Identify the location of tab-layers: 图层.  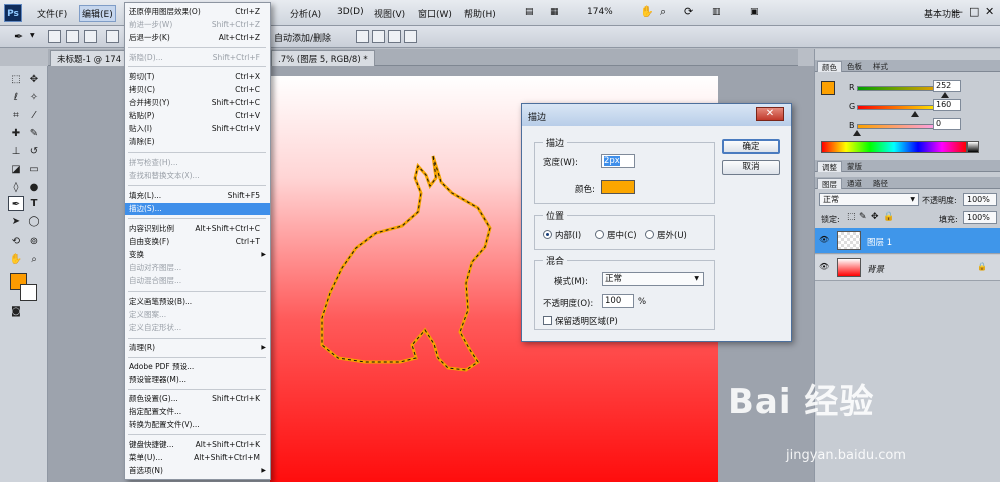
(829, 183).